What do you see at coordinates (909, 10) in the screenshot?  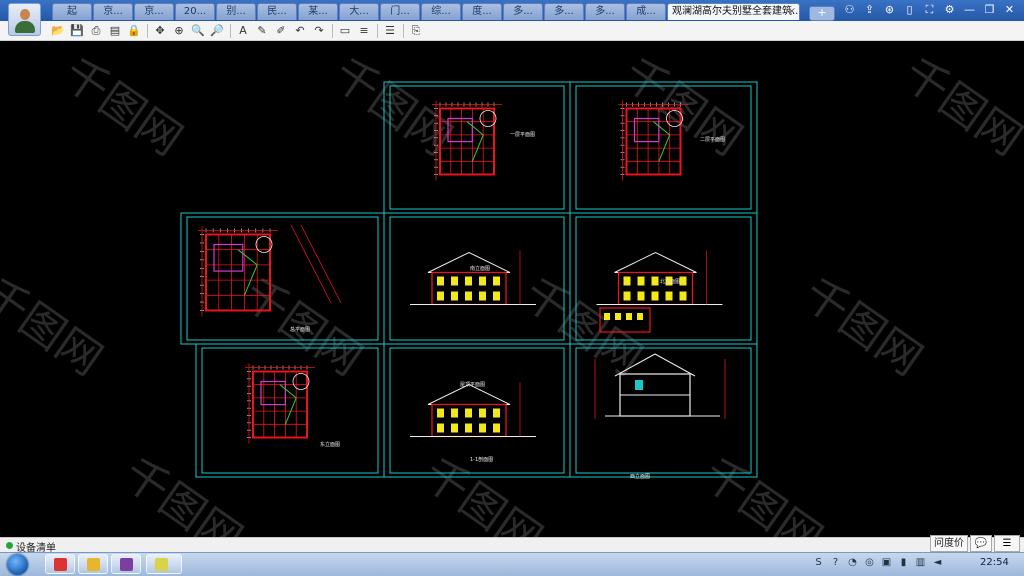 I see `mobile-icon: ▯` at bounding box center [909, 10].